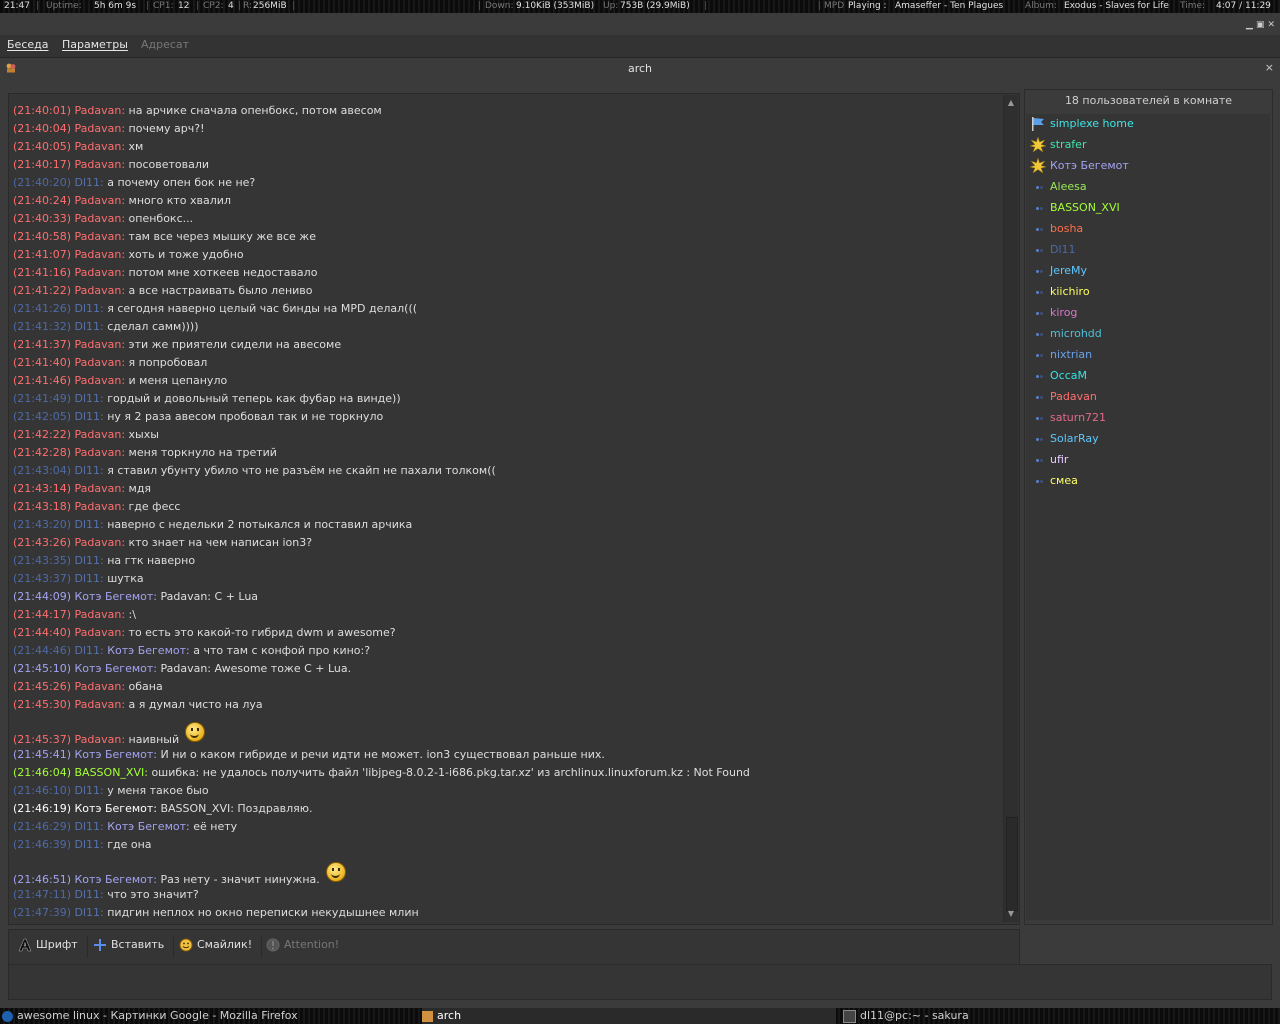 The width and height of the screenshot is (1280, 1024). I want to click on user-list-item: Padavan, so click(1148, 397).